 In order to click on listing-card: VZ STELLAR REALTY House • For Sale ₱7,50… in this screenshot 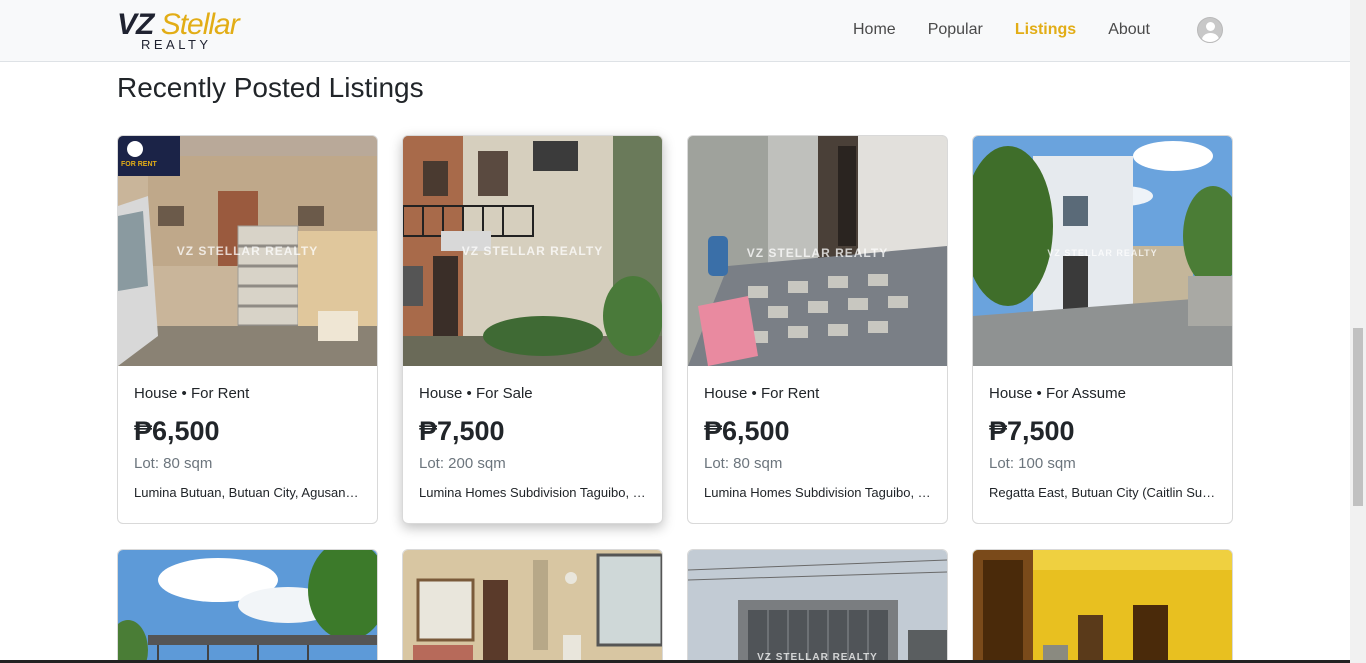, I will do `click(532, 329)`.